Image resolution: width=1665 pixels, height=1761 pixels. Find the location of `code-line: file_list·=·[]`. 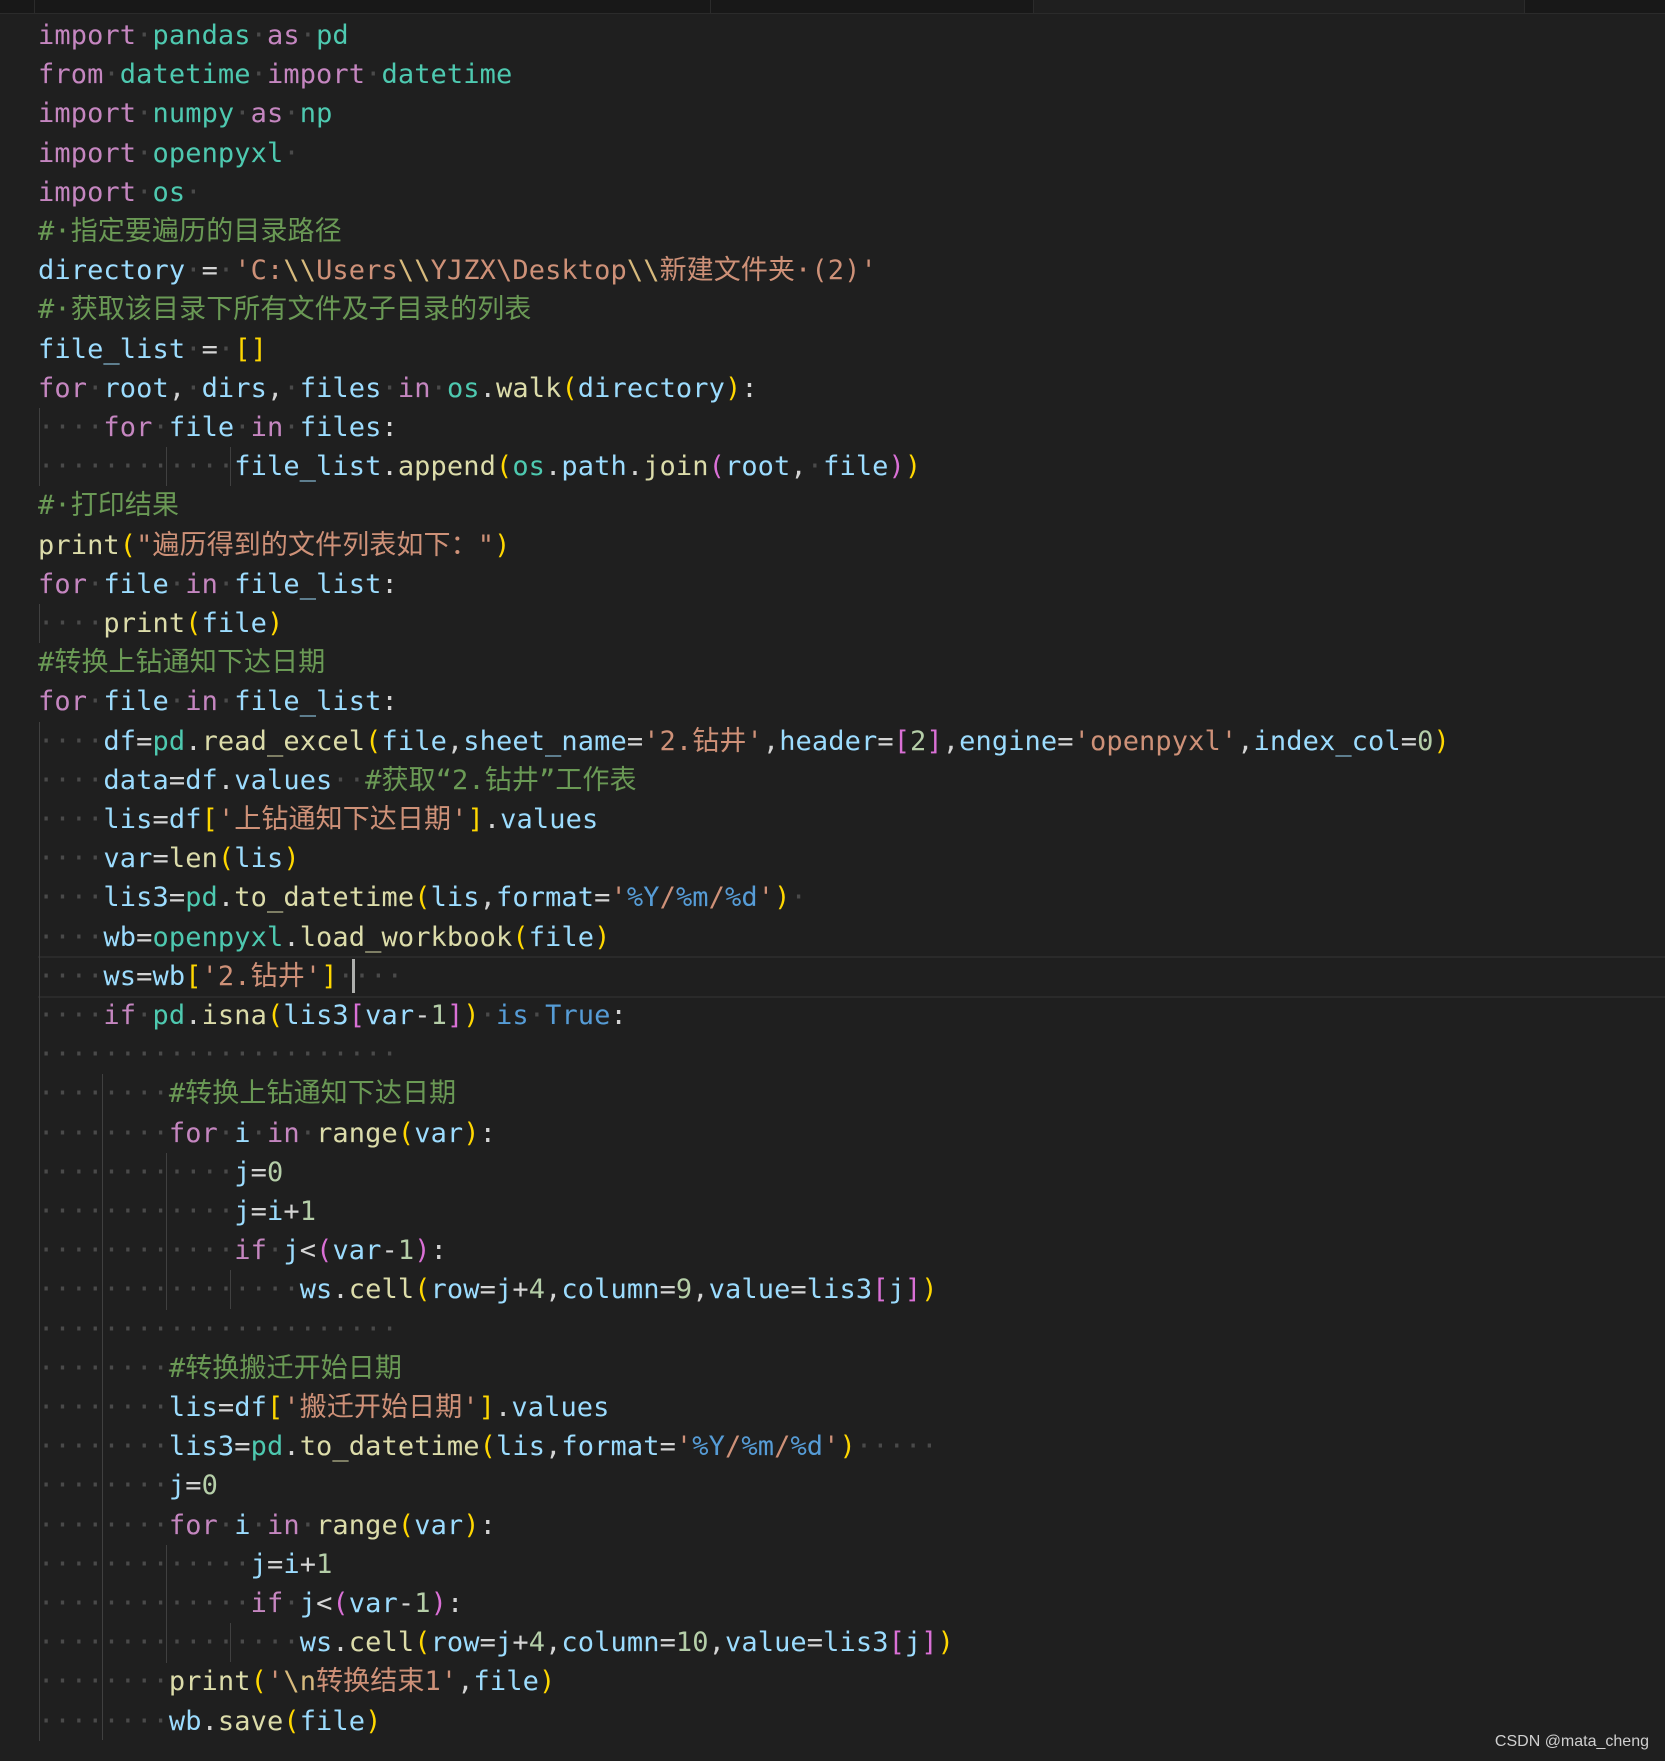

code-line: file_list·=·[] is located at coordinates (152, 349).